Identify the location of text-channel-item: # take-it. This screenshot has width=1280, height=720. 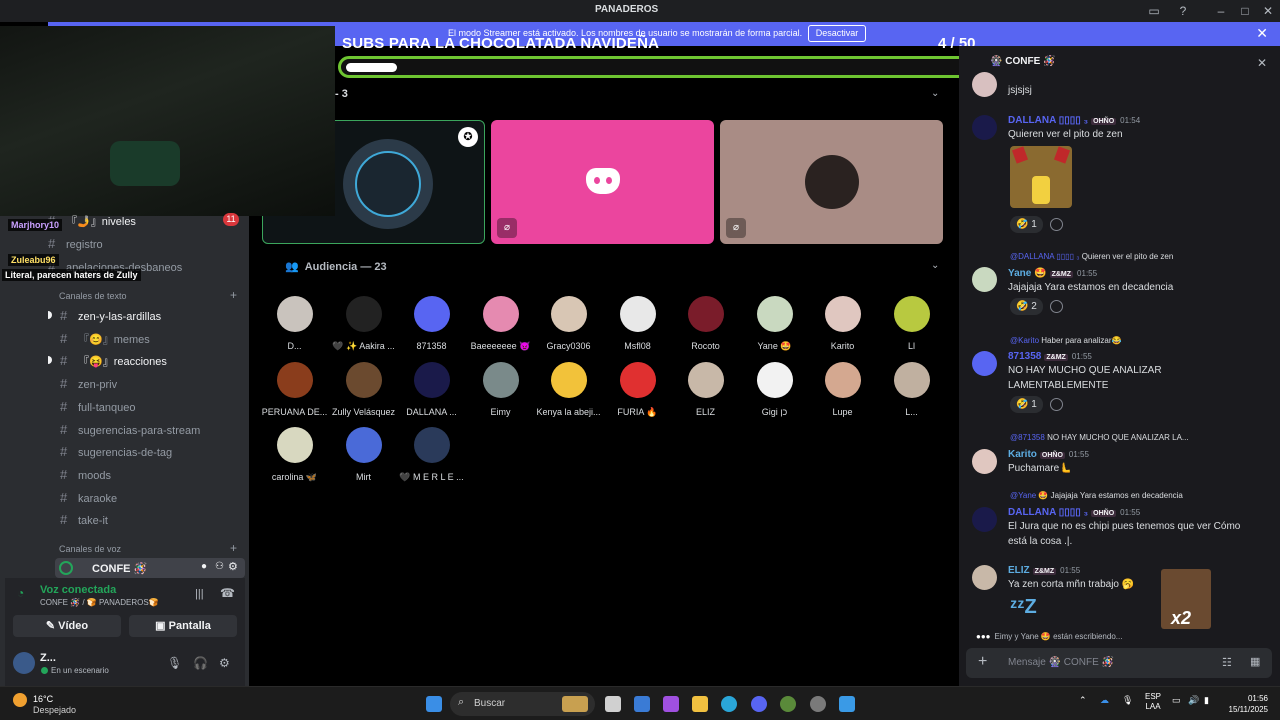
(84, 522).